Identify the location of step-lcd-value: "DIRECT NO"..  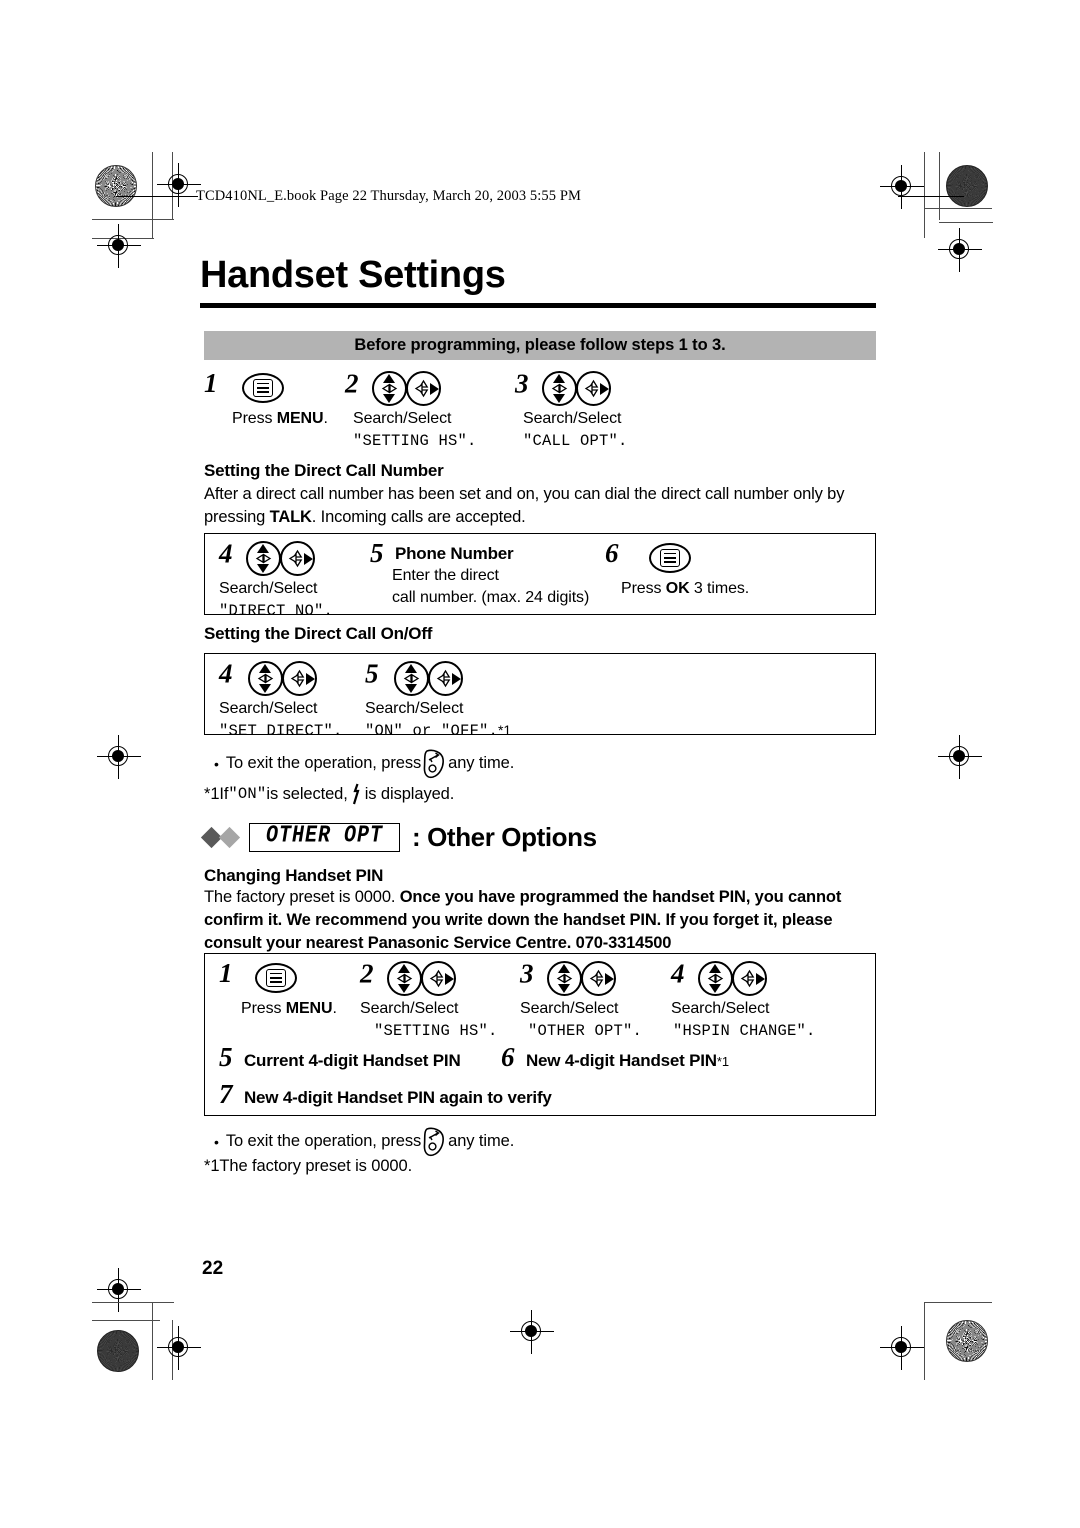
(276, 611).